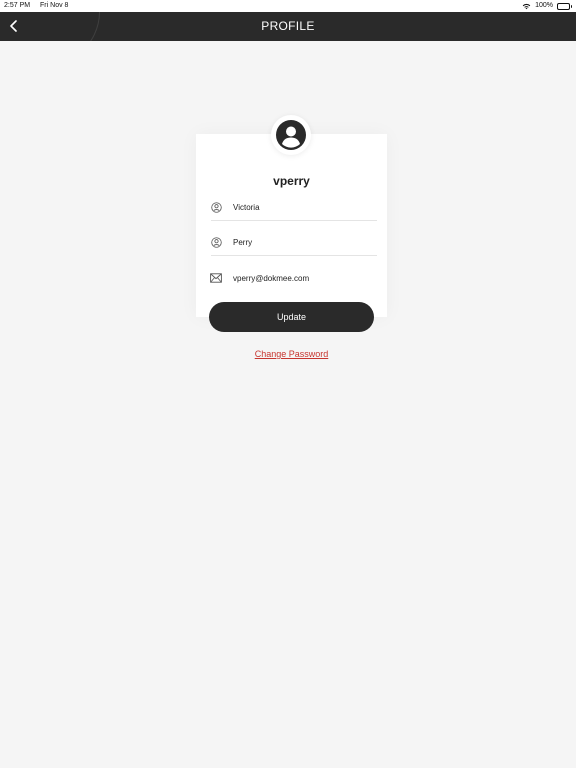 This screenshot has height=768, width=576. I want to click on nav-bar: PROFILE, so click(288, 26).